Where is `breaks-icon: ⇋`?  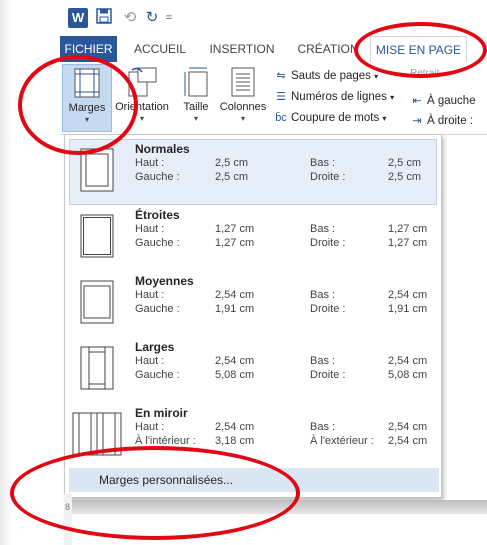
breaks-icon: ⇋ is located at coordinates (281, 76).